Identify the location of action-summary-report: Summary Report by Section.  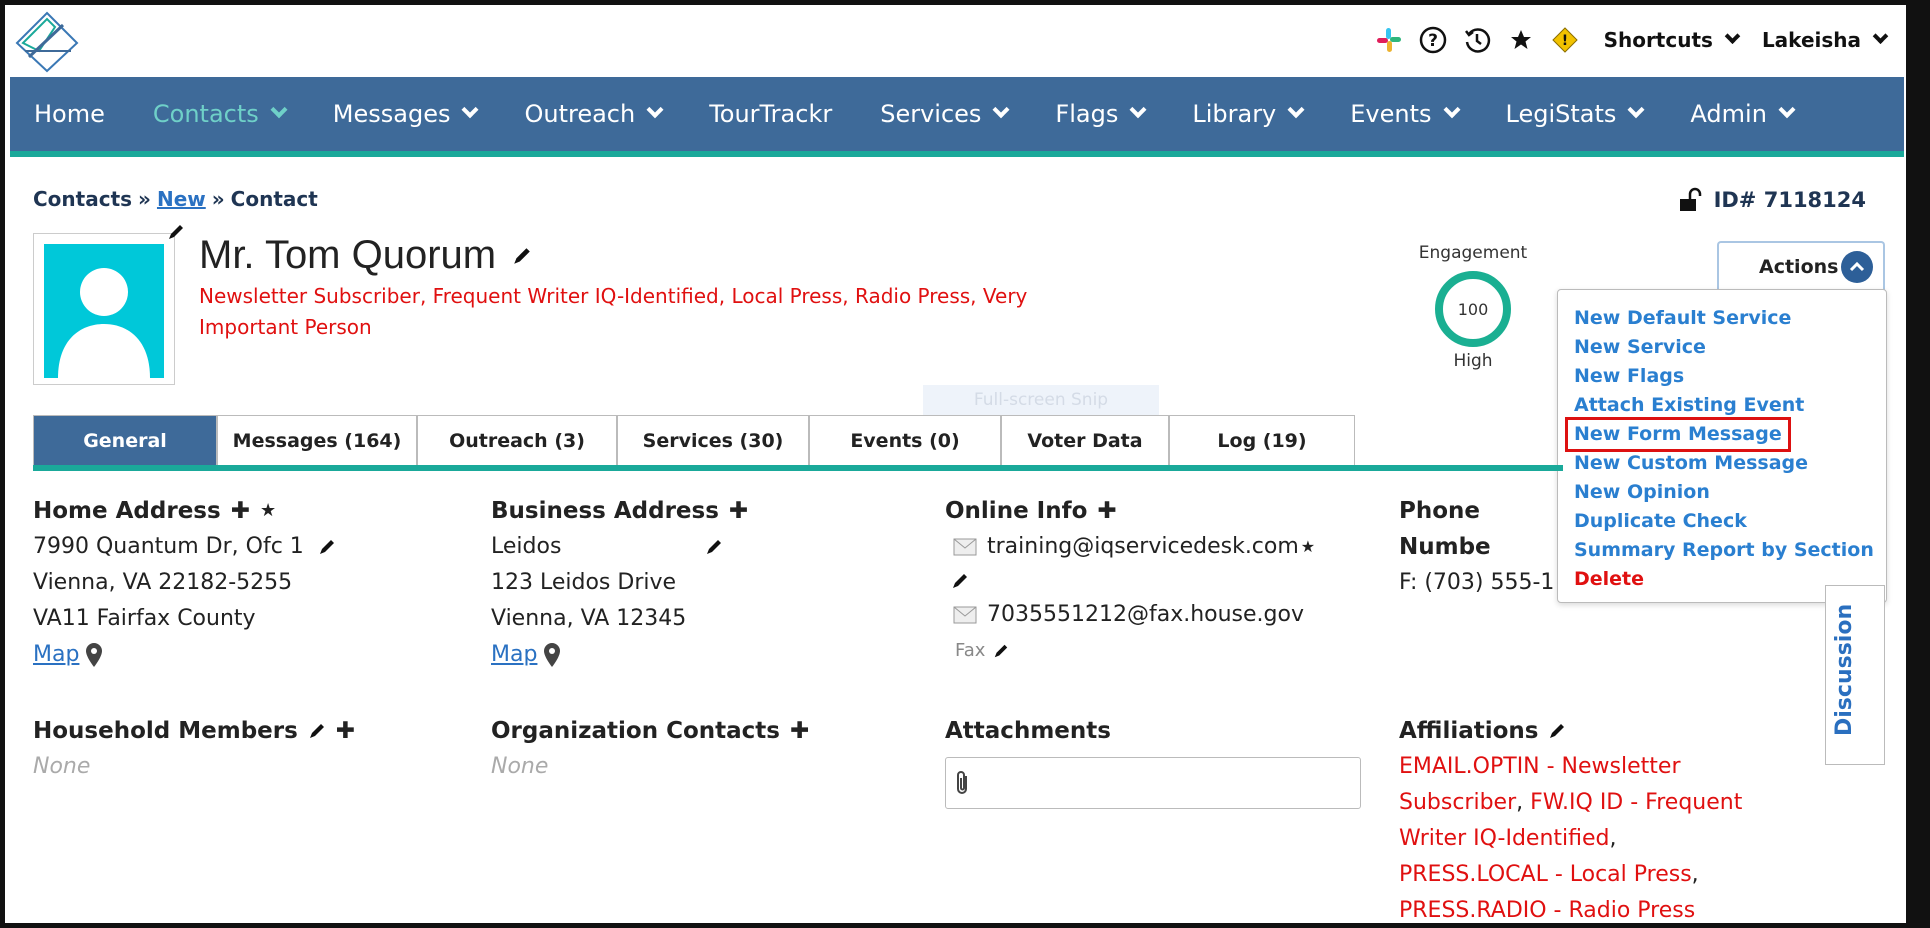
(1724, 550).